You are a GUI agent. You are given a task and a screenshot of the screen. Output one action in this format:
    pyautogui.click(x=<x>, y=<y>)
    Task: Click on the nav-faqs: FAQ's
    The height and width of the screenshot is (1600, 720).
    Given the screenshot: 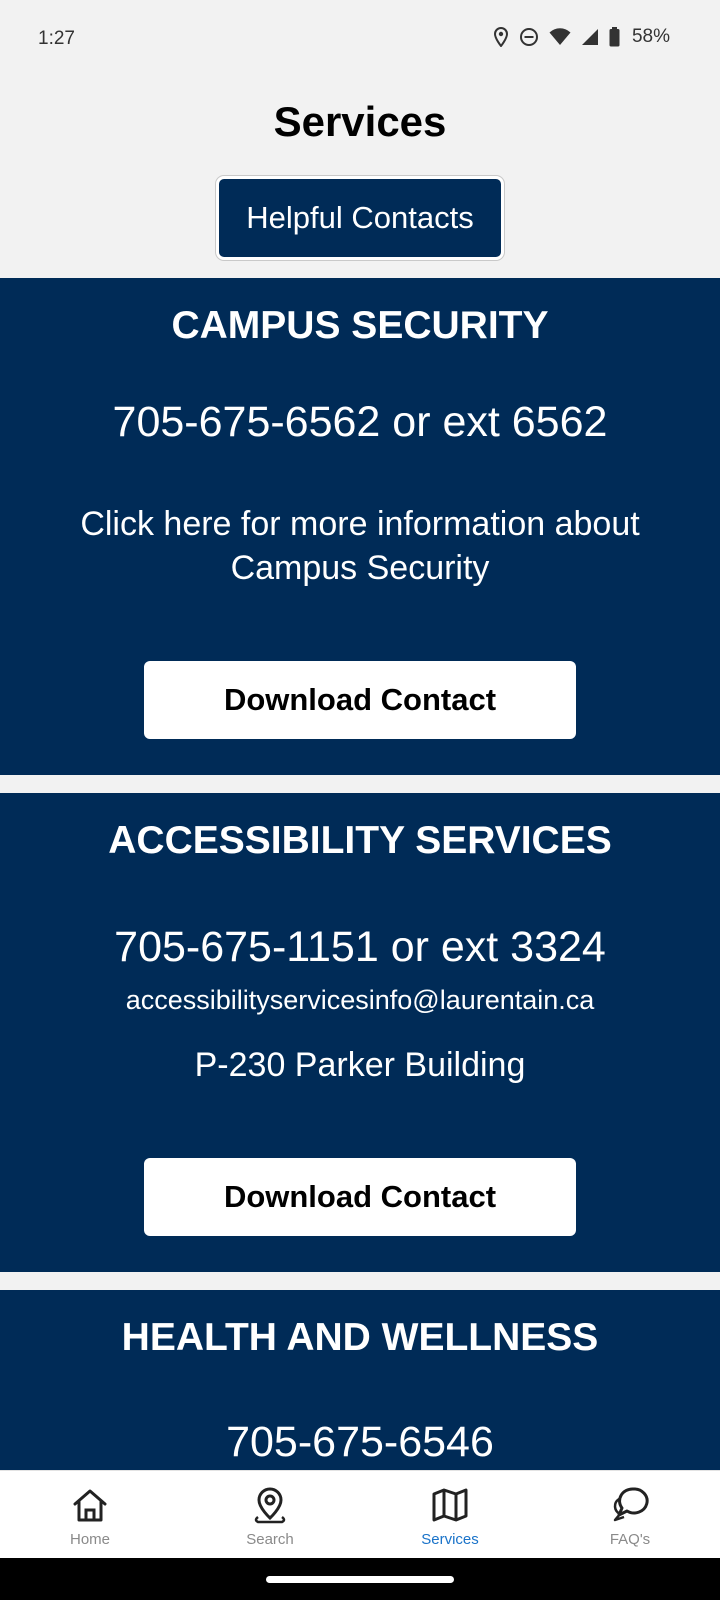 What is the action you would take?
    pyautogui.click(x=630, y=1514)
    